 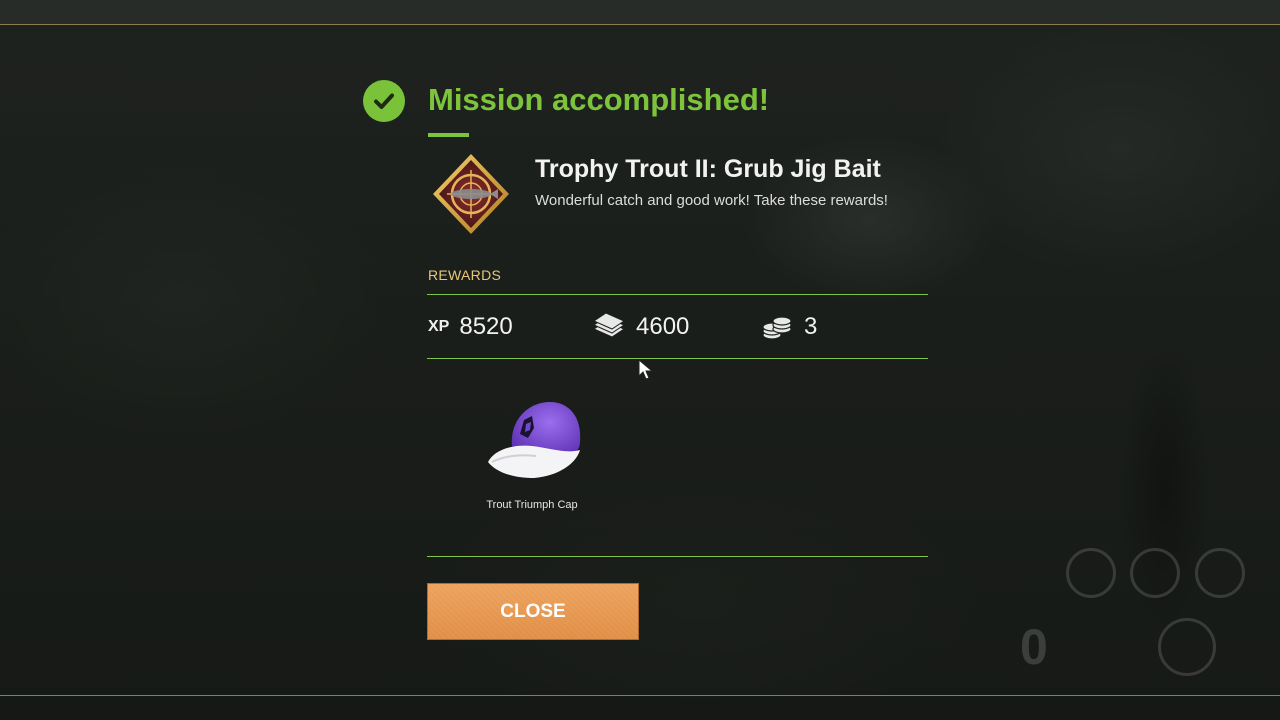 I want to click on xp-icon: XP, so click(x=439, y=326).